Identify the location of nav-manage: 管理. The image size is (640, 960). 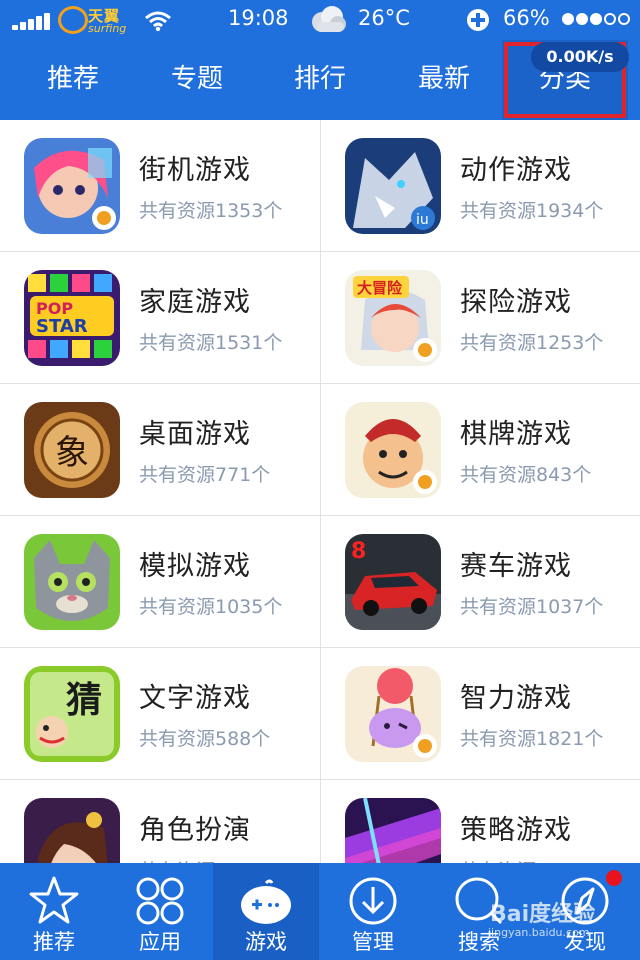
(373, 911).